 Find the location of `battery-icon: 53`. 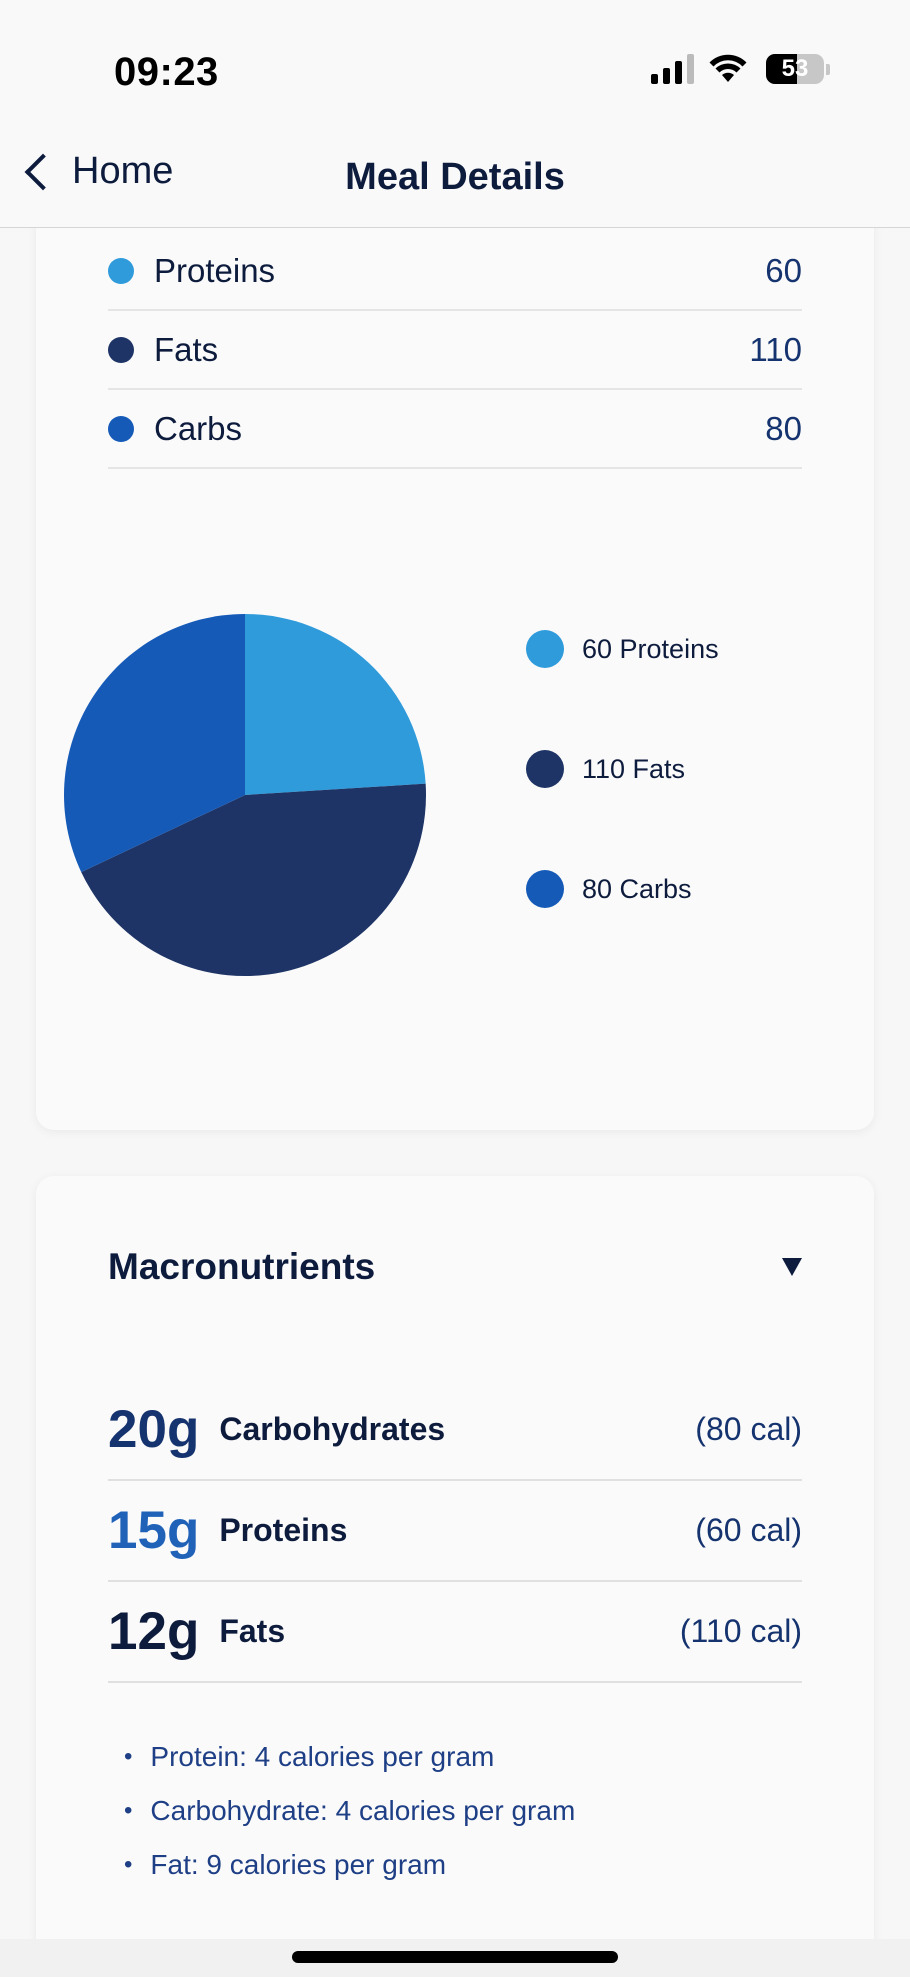

battery-icon: 53 is located at coordinates (795, 69).